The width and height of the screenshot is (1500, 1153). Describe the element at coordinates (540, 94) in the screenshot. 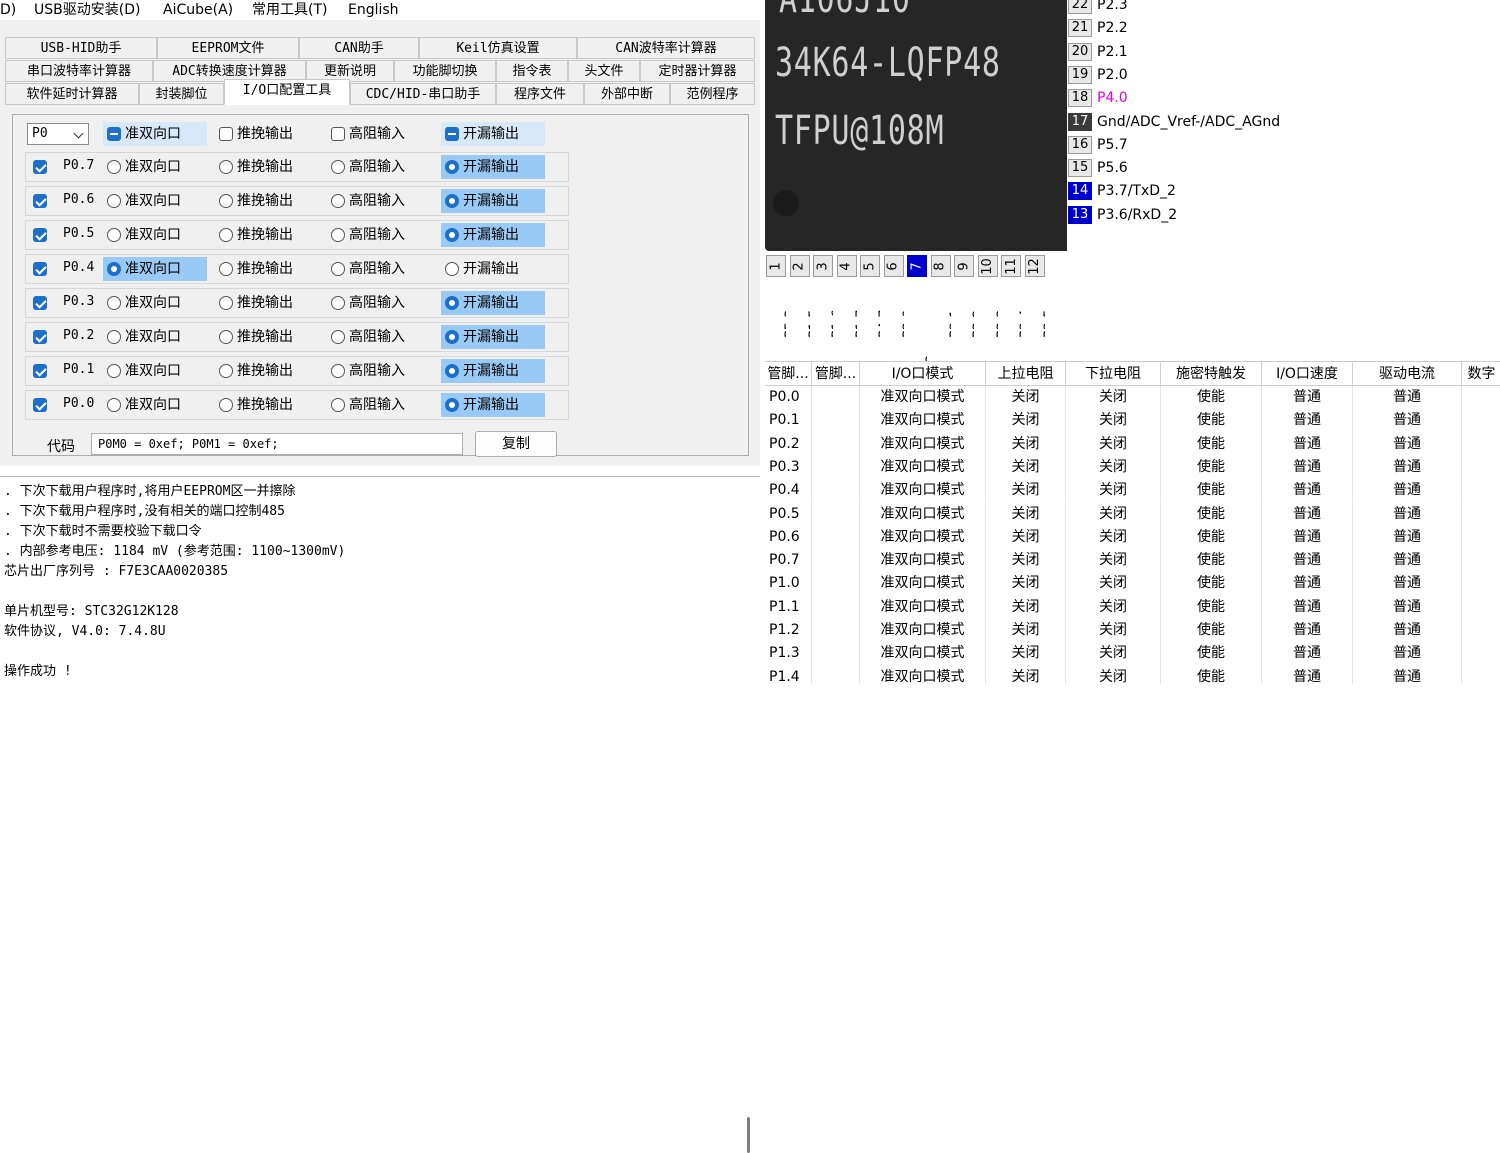

I see `tab-program-file: 程序文件` at that location.